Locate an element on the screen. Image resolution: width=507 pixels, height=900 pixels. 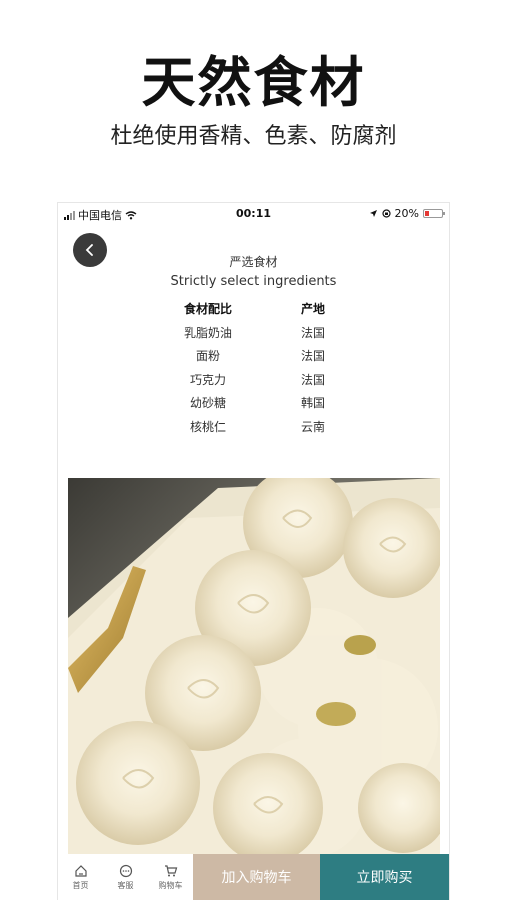
header-origin: 产地 is located at coordinates (312, 309).